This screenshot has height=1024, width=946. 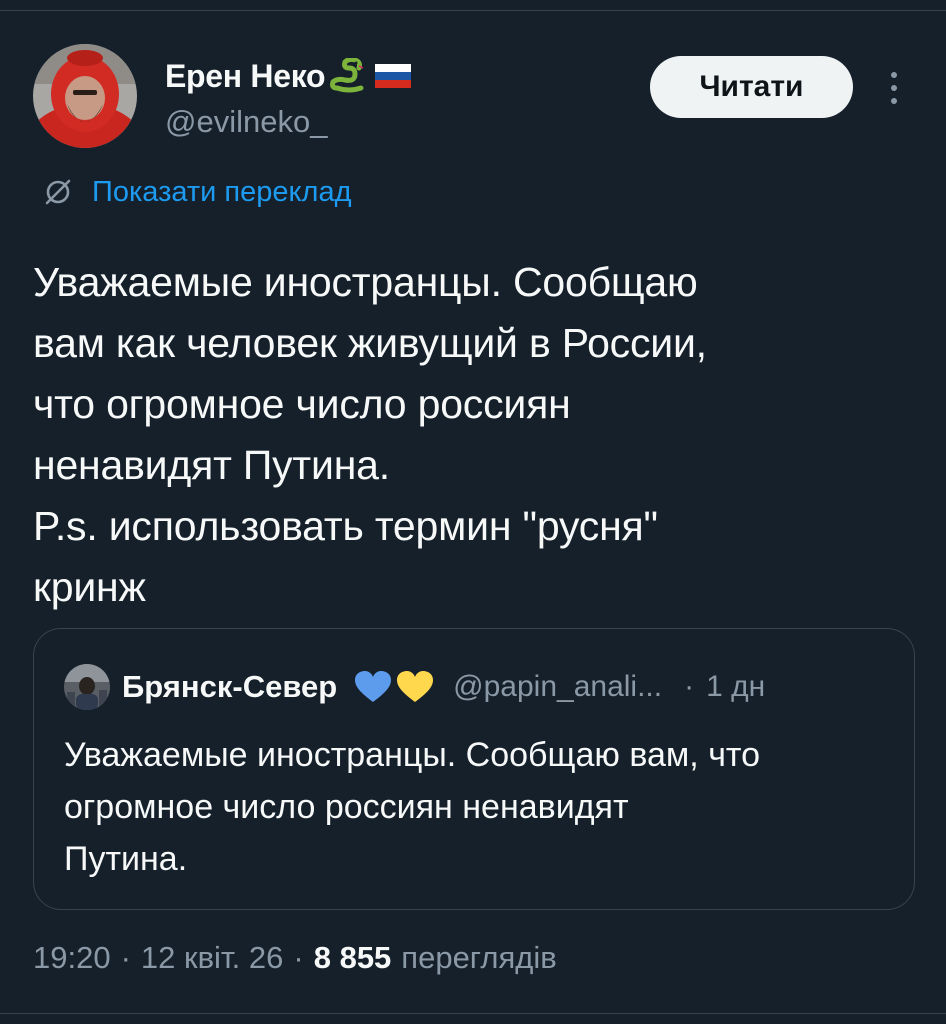 I want to click on views-label: переглядів, so click(x=478, y=958).